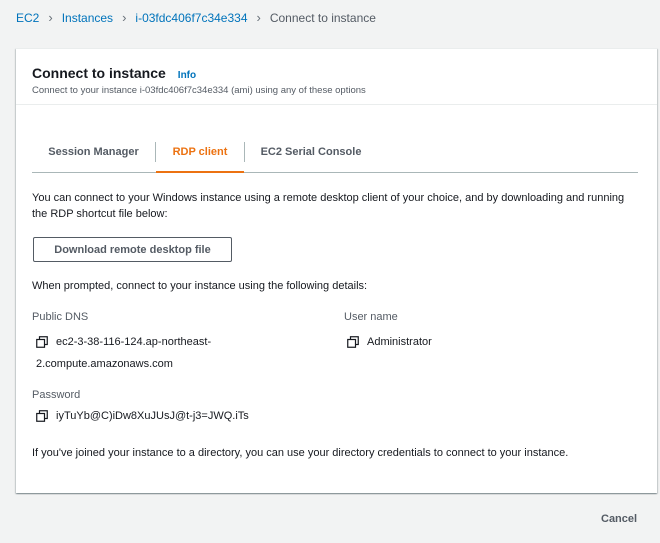 Image resolution: width=660 pixels, height=543 pixels. What do you see at coordinates (93, 152) in the screenshot?
I see `tab-session-manager: Session Manager` at bounding box center [93, 152].